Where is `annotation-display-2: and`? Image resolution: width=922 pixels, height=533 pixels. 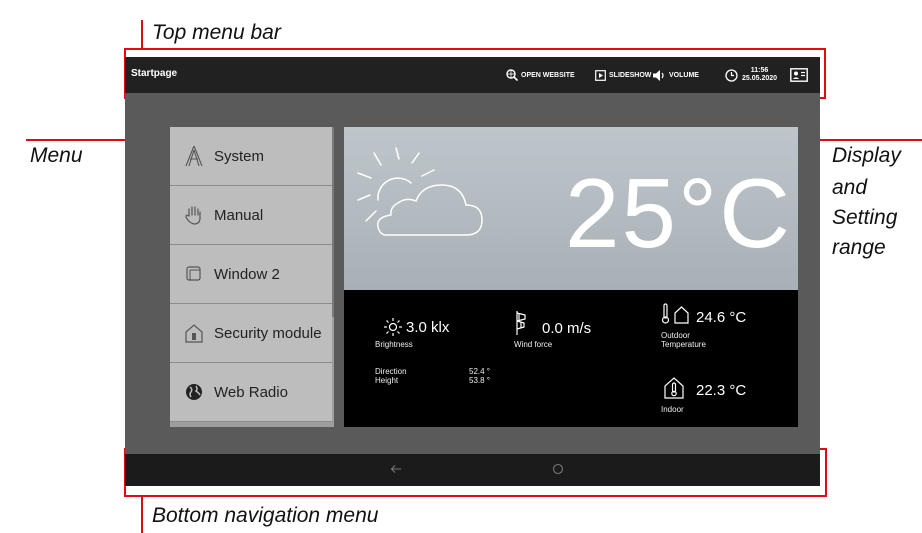 annotation-display-2: and is located at coordinates (850, 187).